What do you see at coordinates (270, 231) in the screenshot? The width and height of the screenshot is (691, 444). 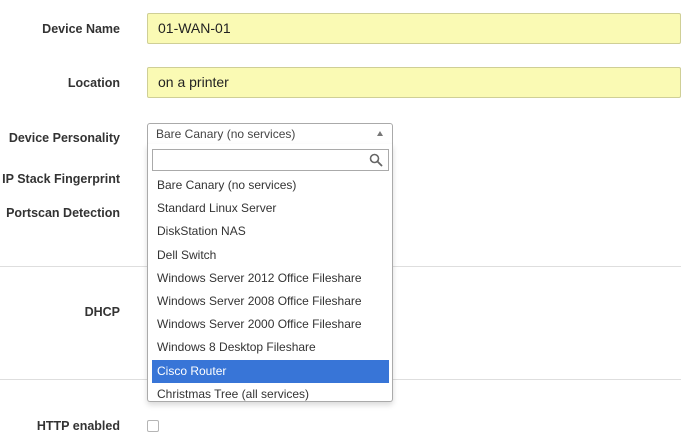 I see `dropdown-option: DiskStation NAS` at bounding box center [270, 231].